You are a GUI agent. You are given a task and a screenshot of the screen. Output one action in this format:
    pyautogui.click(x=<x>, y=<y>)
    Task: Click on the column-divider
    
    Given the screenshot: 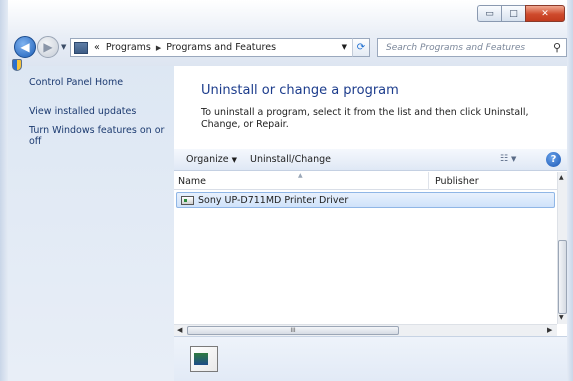 What is the action you would take?
    pyautogui.click(x=428, y=181)
    